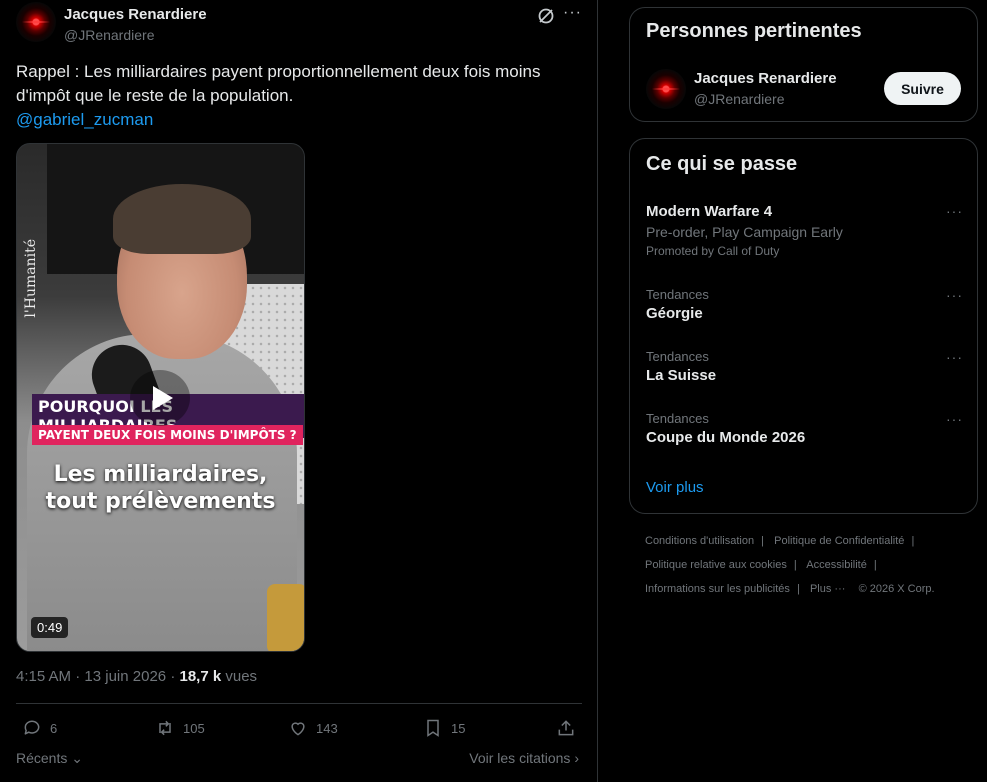 This screenshot has height=782, width=987. I want to click on video-duration: 0:49, so click(50, 627).